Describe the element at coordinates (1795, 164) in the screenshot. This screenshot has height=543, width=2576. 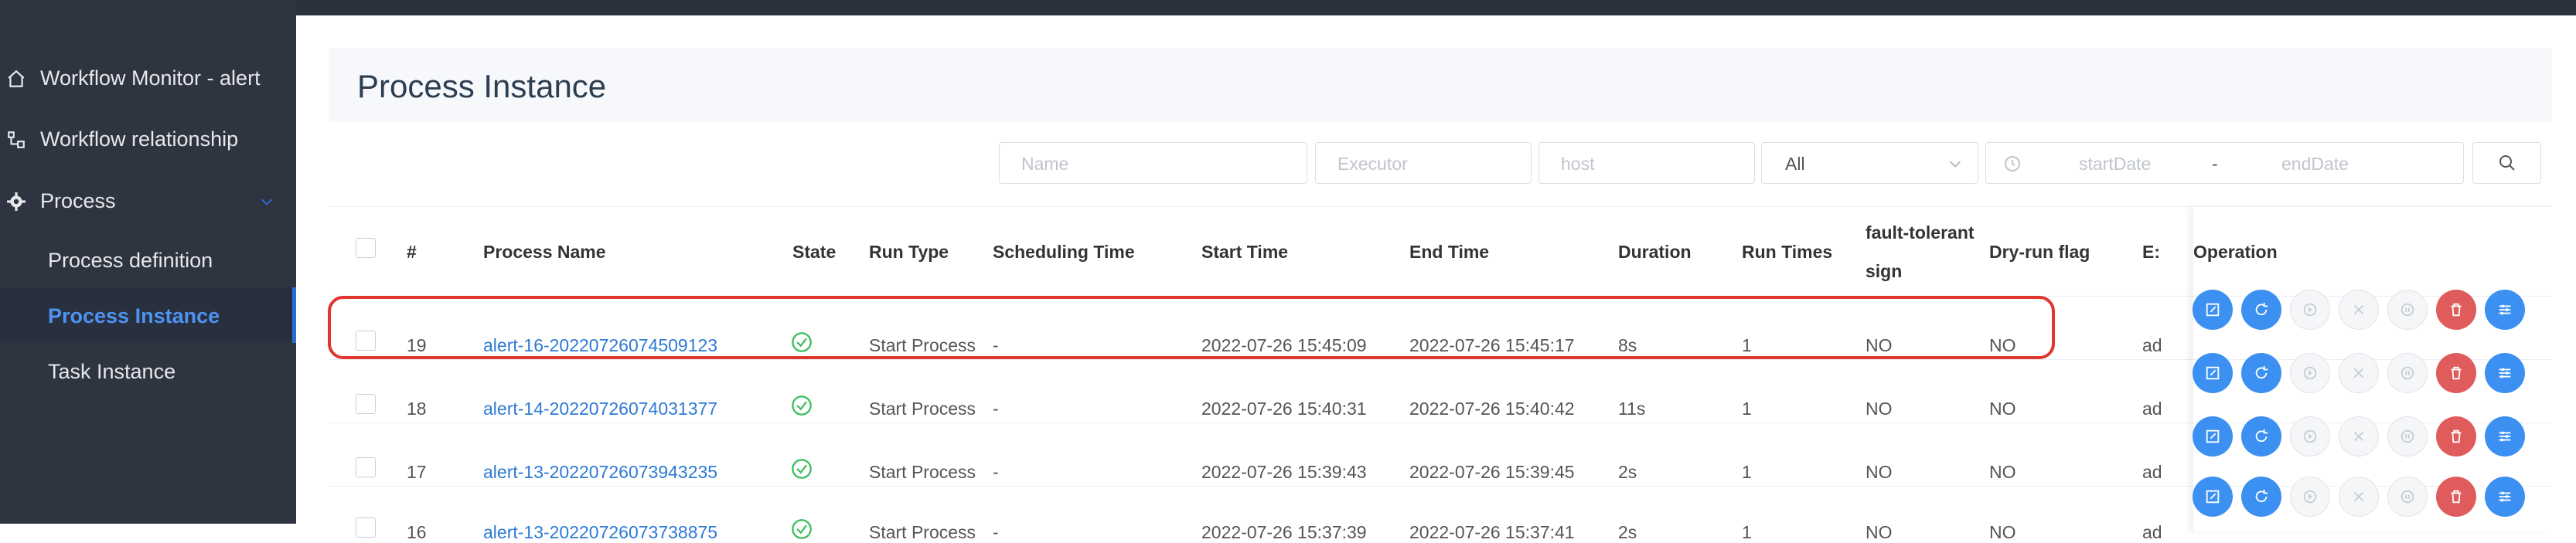
I see `state-select-value: All` at that location.